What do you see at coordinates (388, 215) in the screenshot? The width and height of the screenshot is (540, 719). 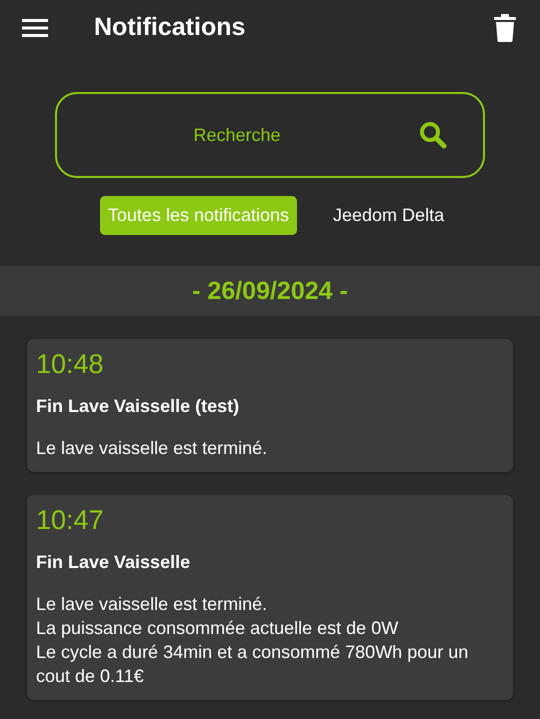 I see `filter-tab: Jeedom Delta` at bounding box center [388, 215].